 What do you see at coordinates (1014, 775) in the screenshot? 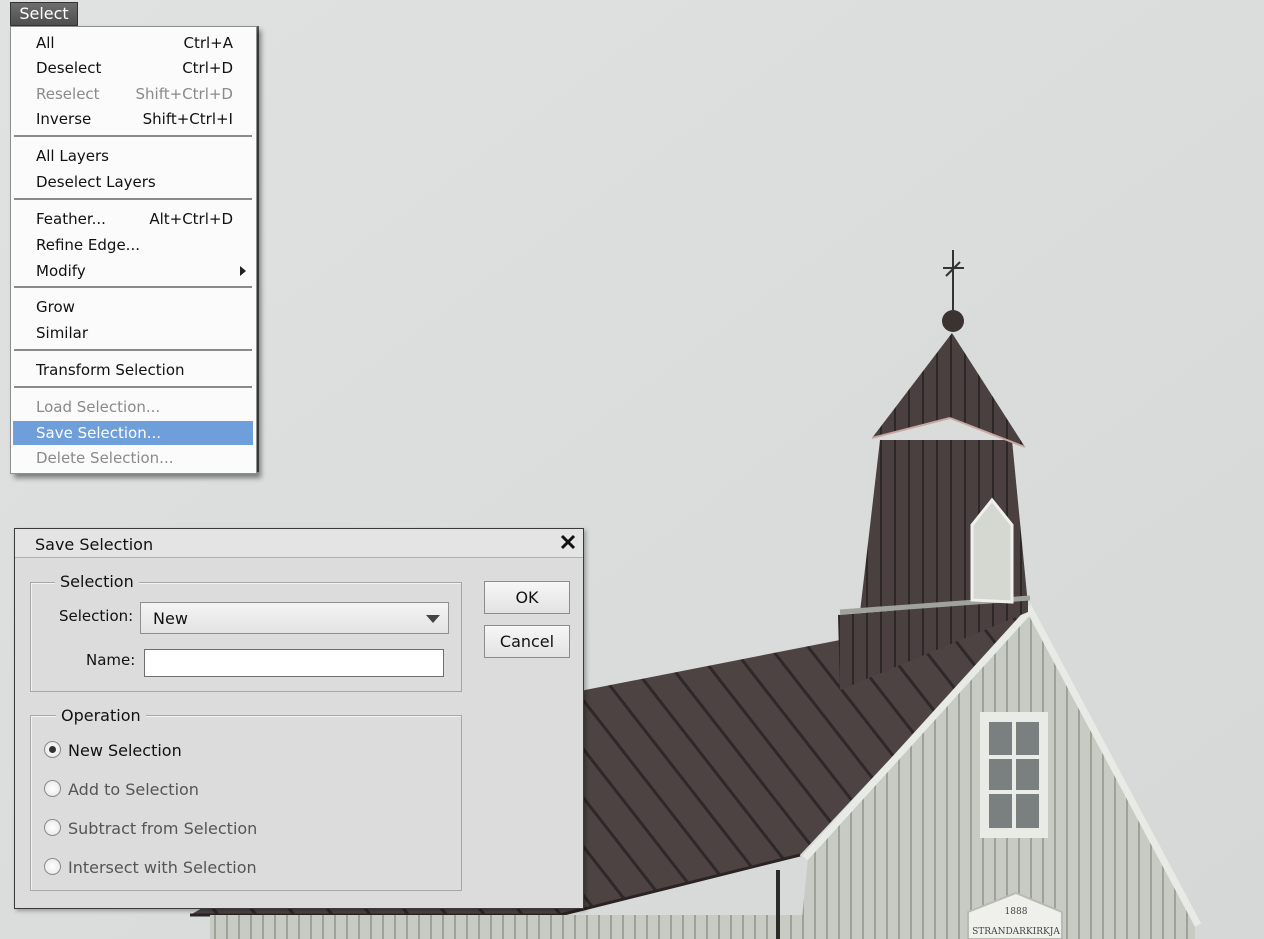
I see `gable-window` at bounding box center [1014, 775].